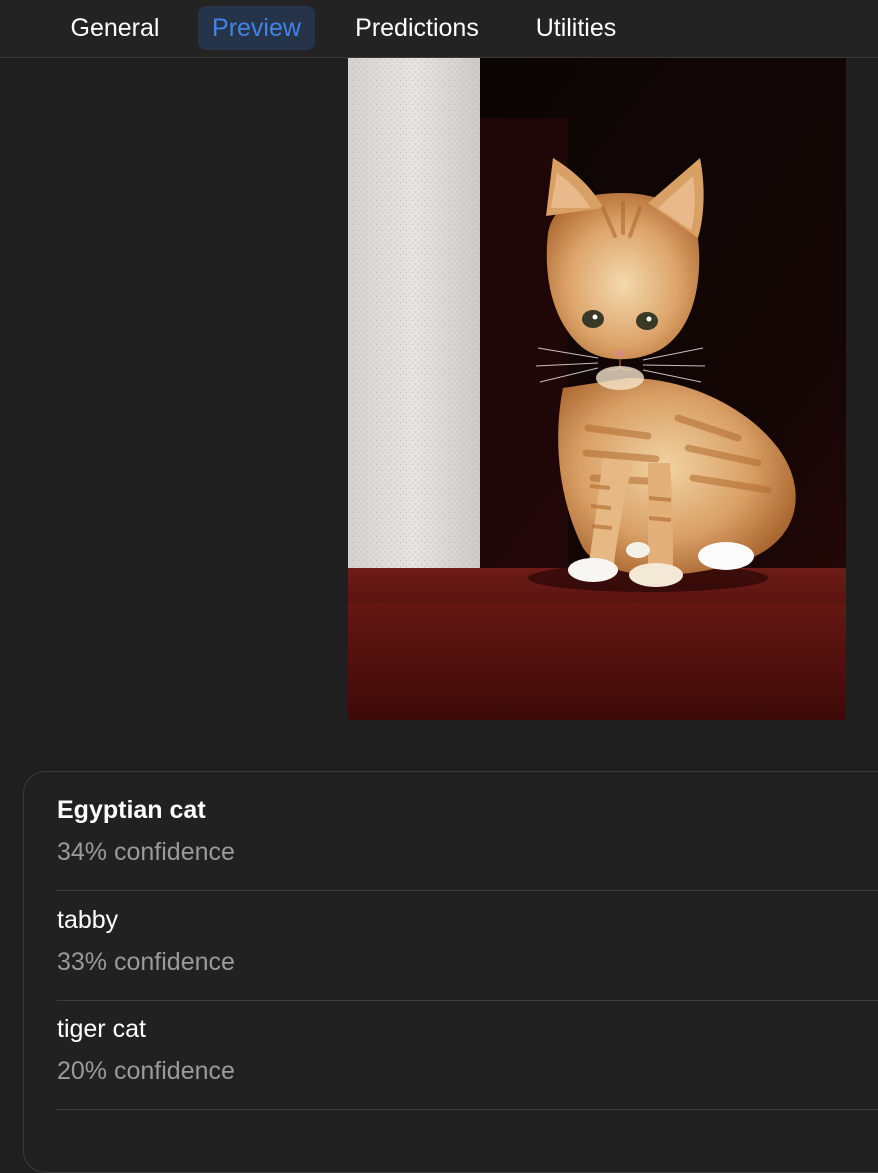 The image size is (878, 1173). What do you see at coordinates (115, 28) in the screenshot?
I see `tab-general: General` at bounding box center [115, 28].